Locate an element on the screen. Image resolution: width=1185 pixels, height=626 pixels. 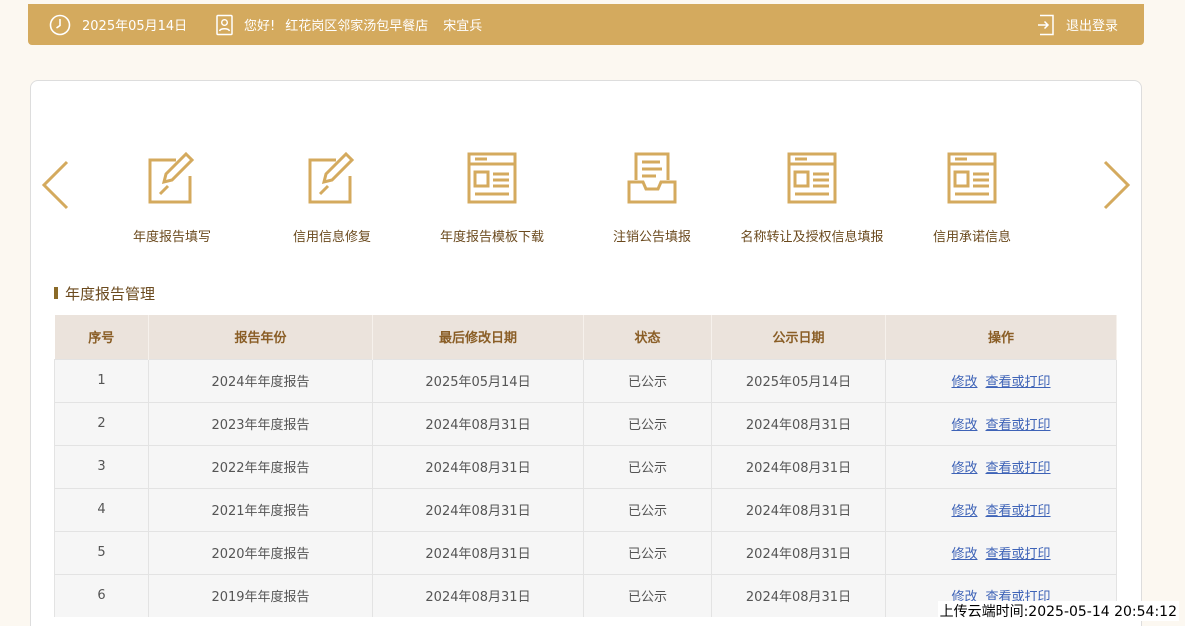
date-area: 2025年05月14日 is located at coordinates (118, 24).